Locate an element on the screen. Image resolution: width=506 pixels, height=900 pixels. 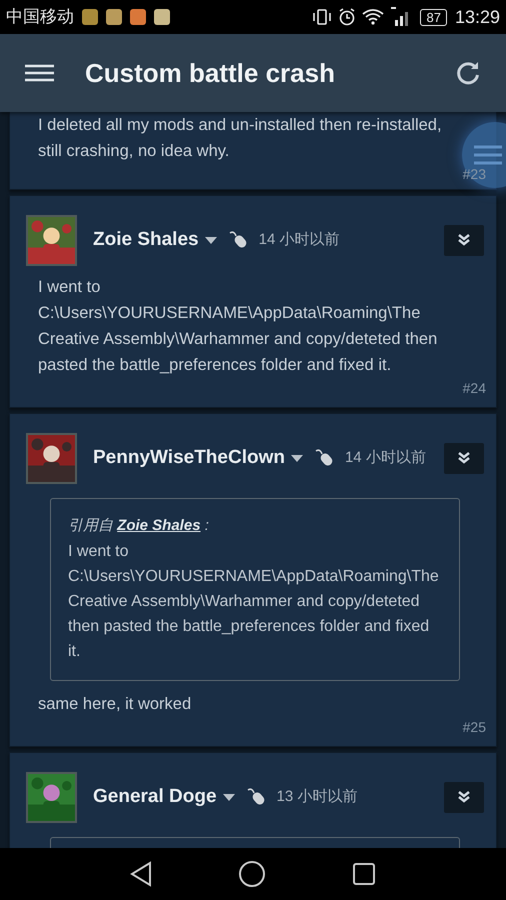
quote-prefix: 引用自 is located at coordinates (91, 525).